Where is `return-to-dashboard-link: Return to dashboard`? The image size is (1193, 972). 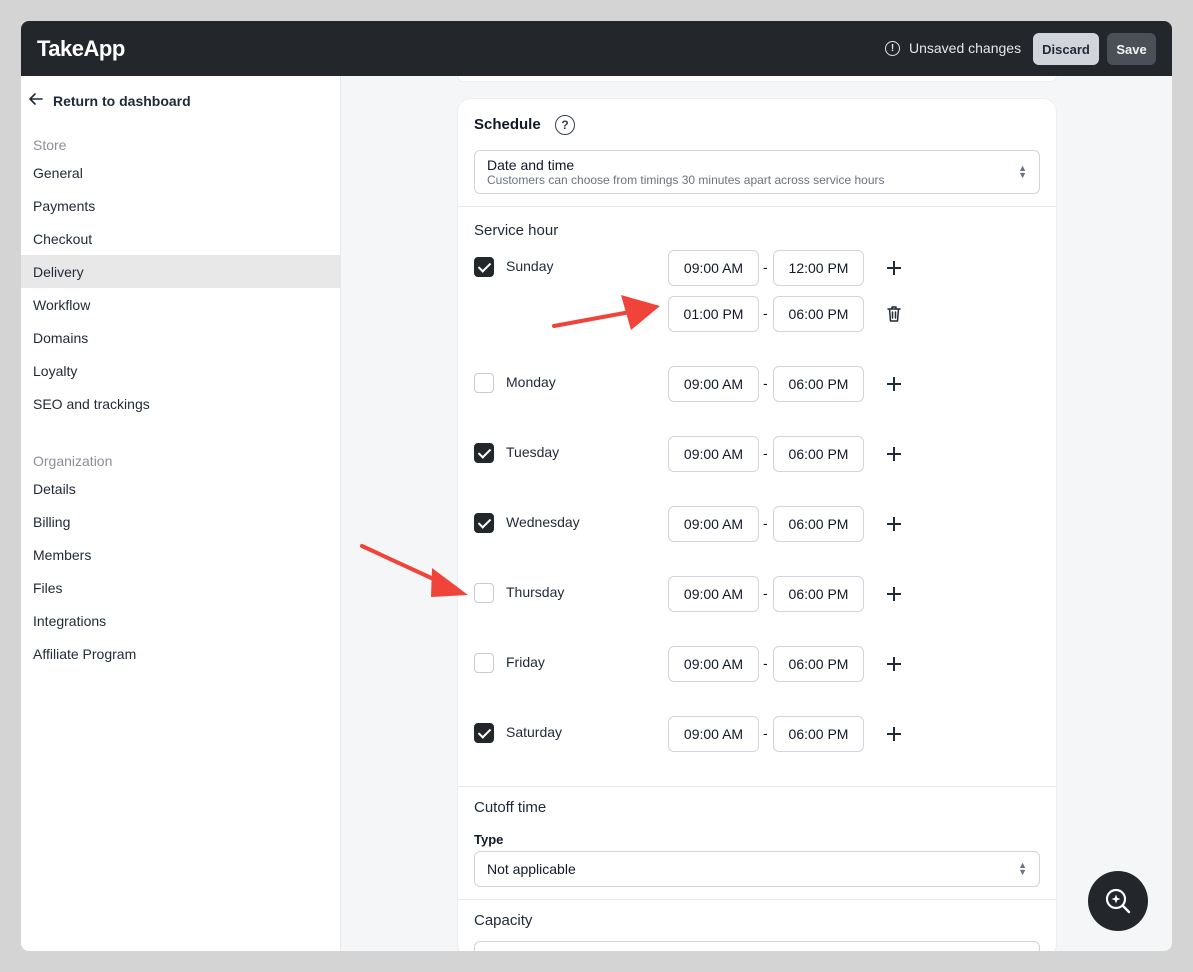
return-to-dashboard-link: Return to dashboard is located at coordinates (110, 100).